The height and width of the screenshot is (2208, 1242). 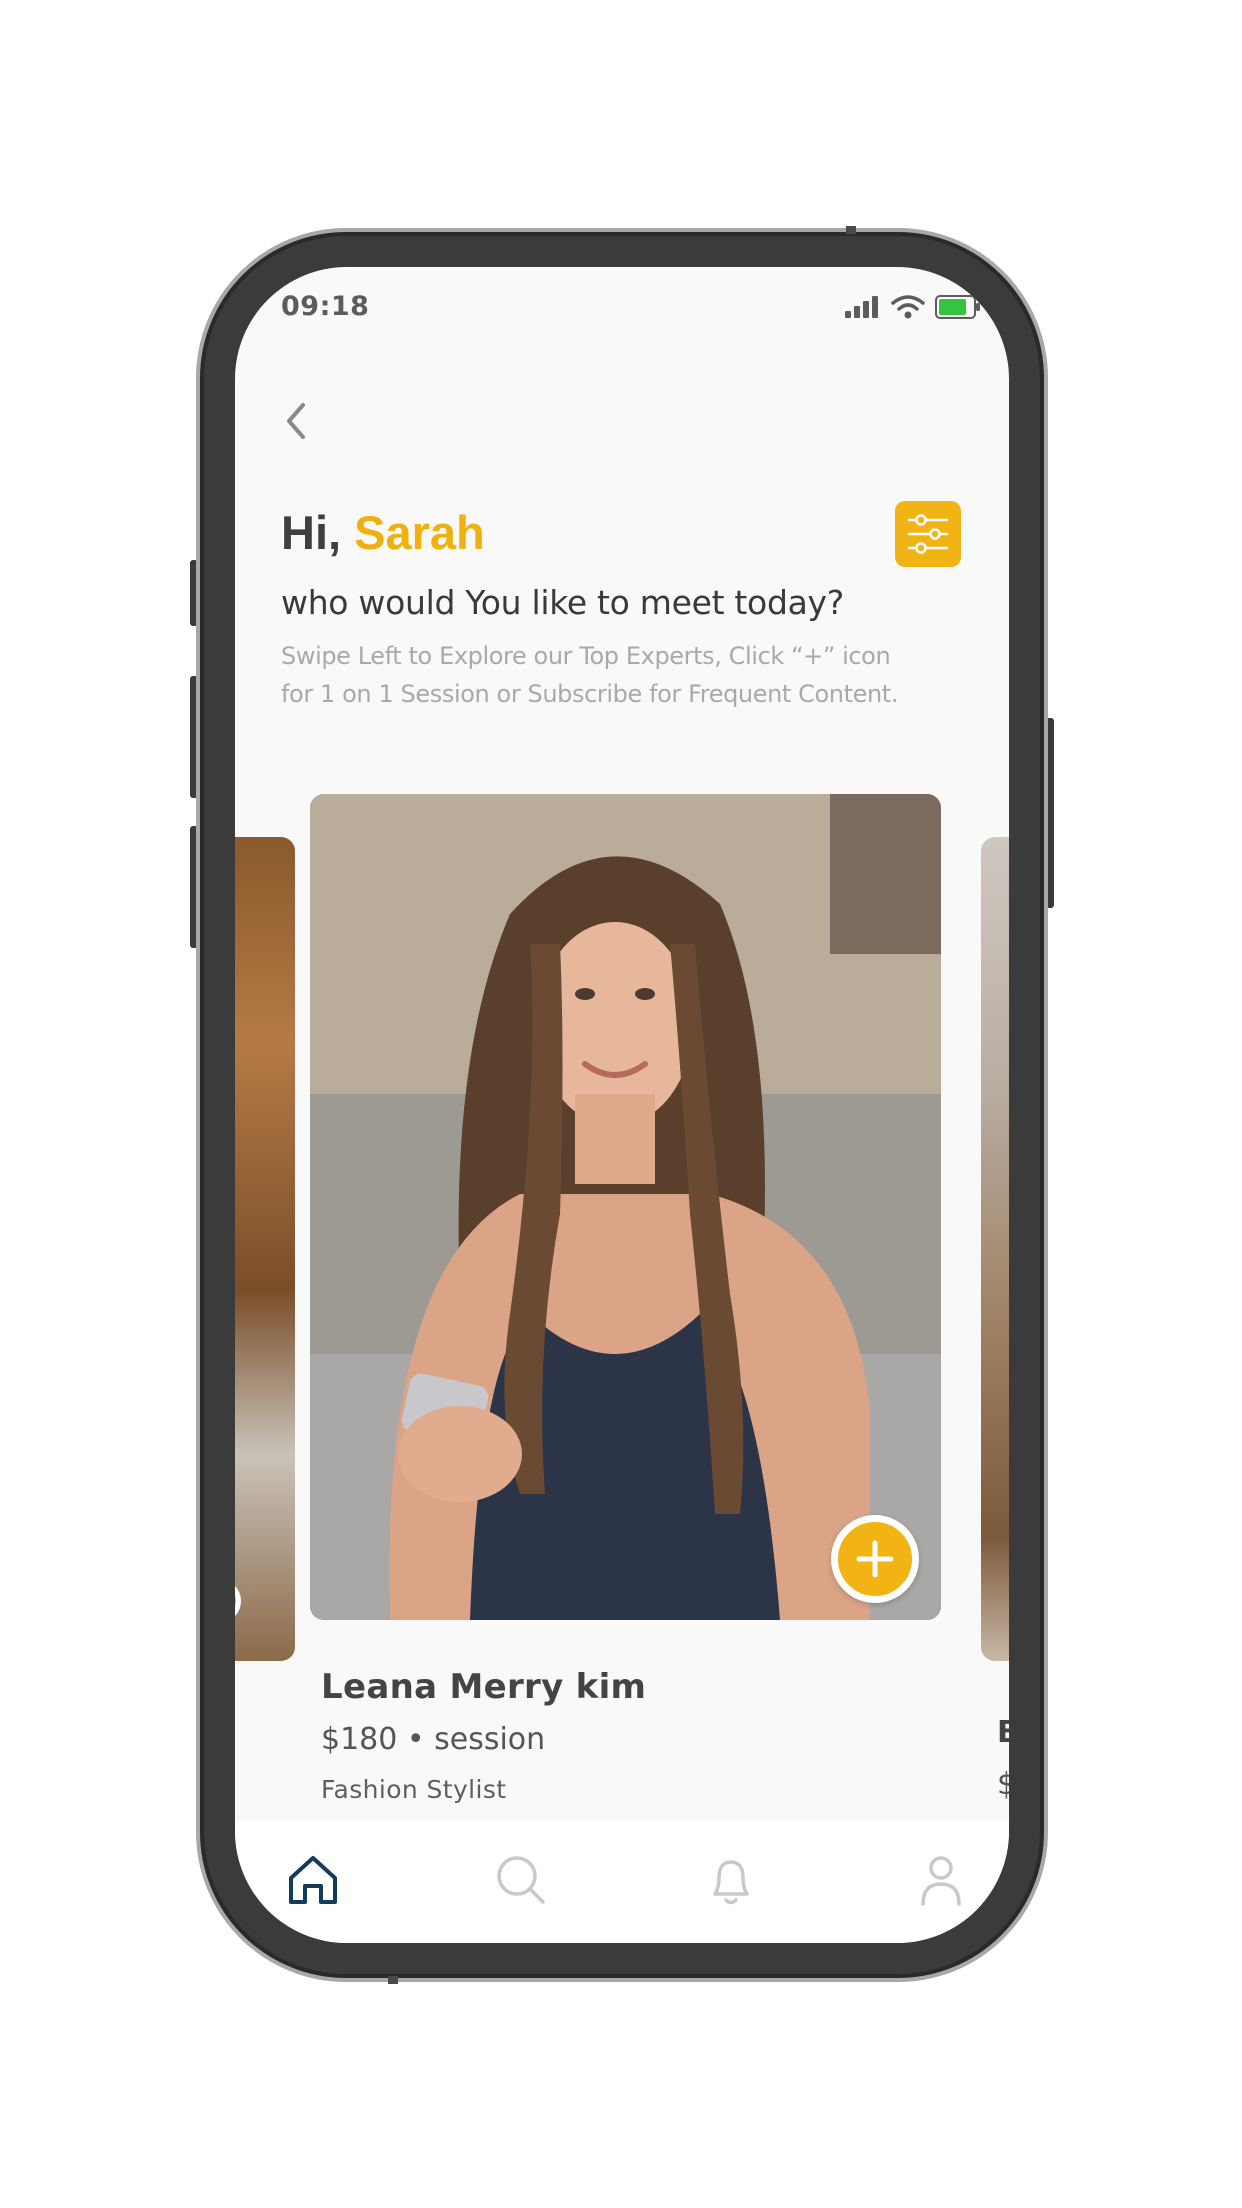 I want to click on next-expert-price: $, so click(x=1003, y=1784).